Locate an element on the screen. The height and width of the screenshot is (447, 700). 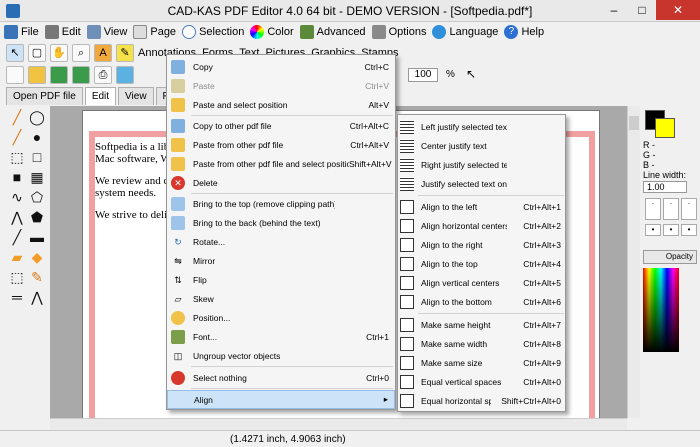
text-line: Softpedia is a libr is located at coordinates (134, 147).